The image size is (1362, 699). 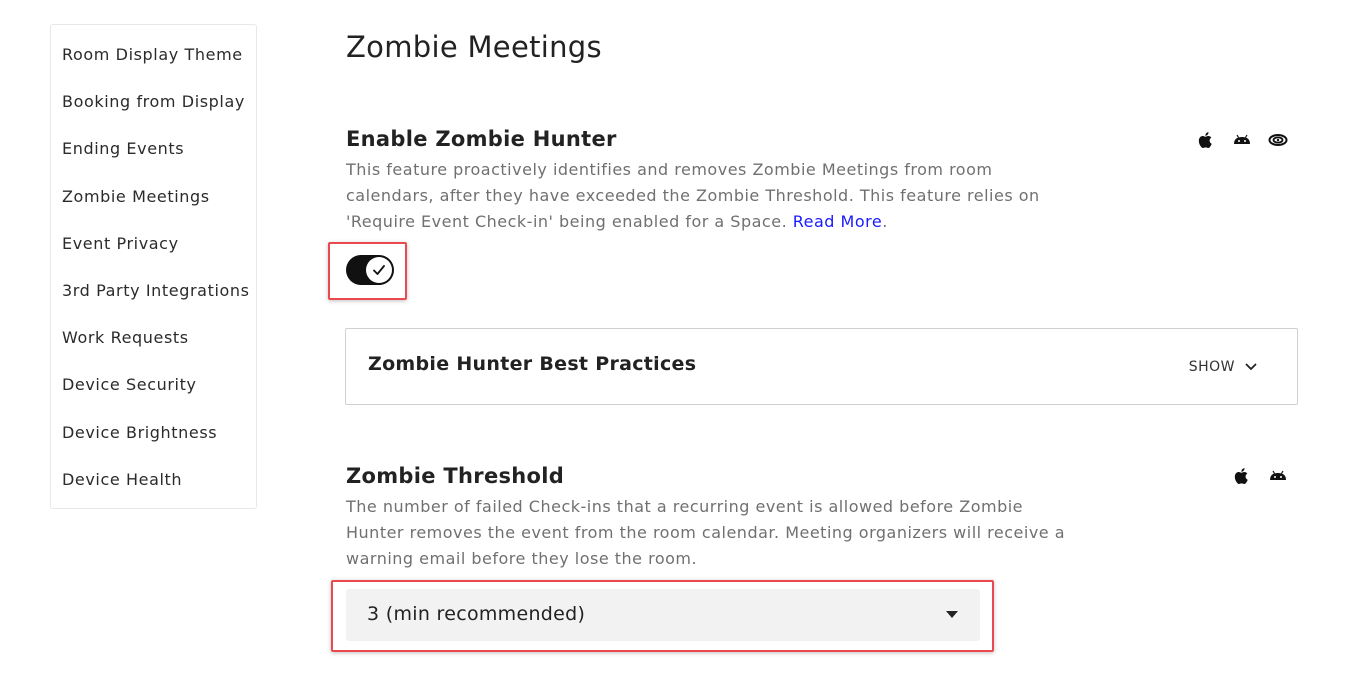 I want to click on toggle-knob, so click(x=379, y=270).